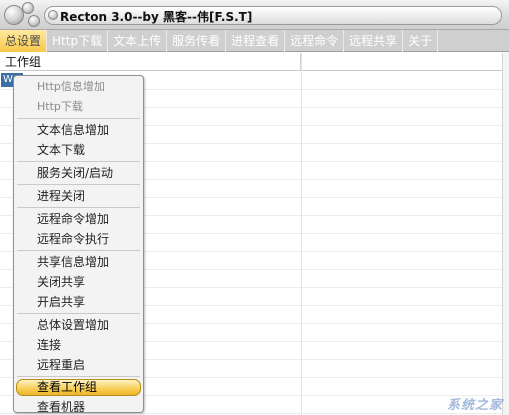 The height and width of the screenshot is (415, 509). What do you see at coordinates (254, 15) in the screenshot?
I see `title-bar: Recton 3.0--by 黑客--伟[F.S.T]` at bounding box center [254, 15].